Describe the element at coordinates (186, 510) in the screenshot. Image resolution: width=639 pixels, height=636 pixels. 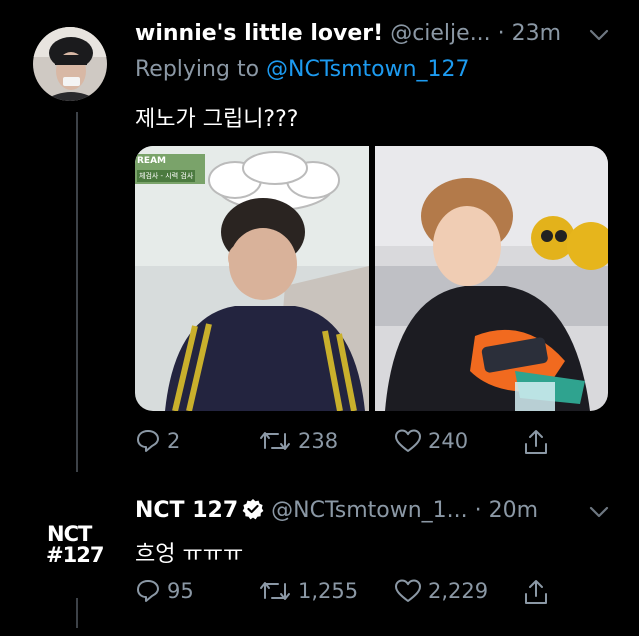
I see `display-name: NCT 127` at that location.